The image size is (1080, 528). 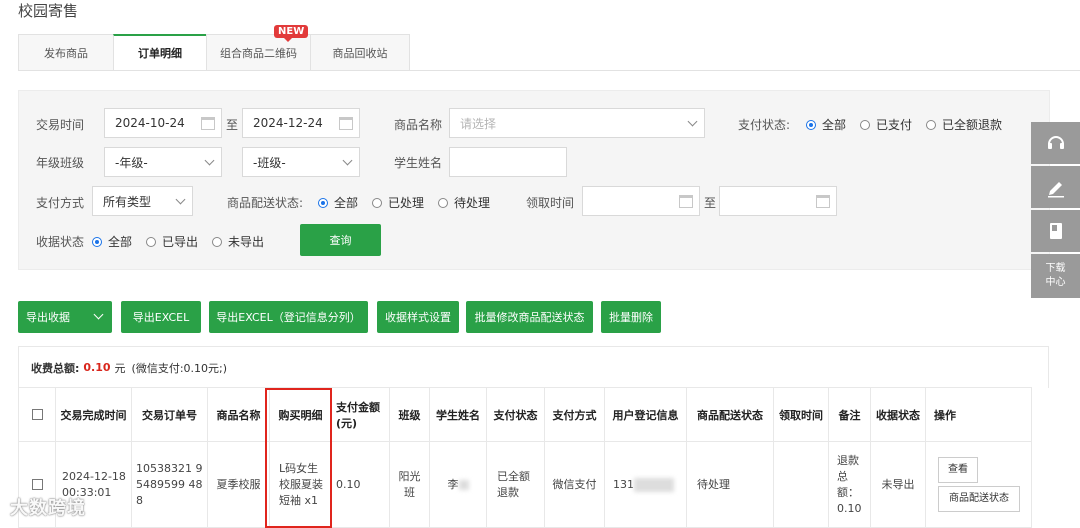 I want to click on trade-time-from-input: 2024-10-24, so click(x=163, y=123).